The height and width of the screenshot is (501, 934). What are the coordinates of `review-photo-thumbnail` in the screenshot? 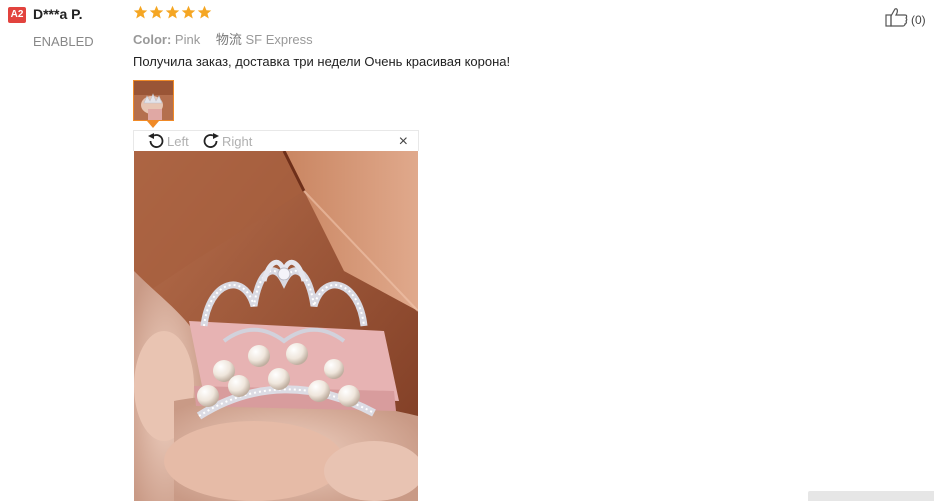 It's located at (153, 100).